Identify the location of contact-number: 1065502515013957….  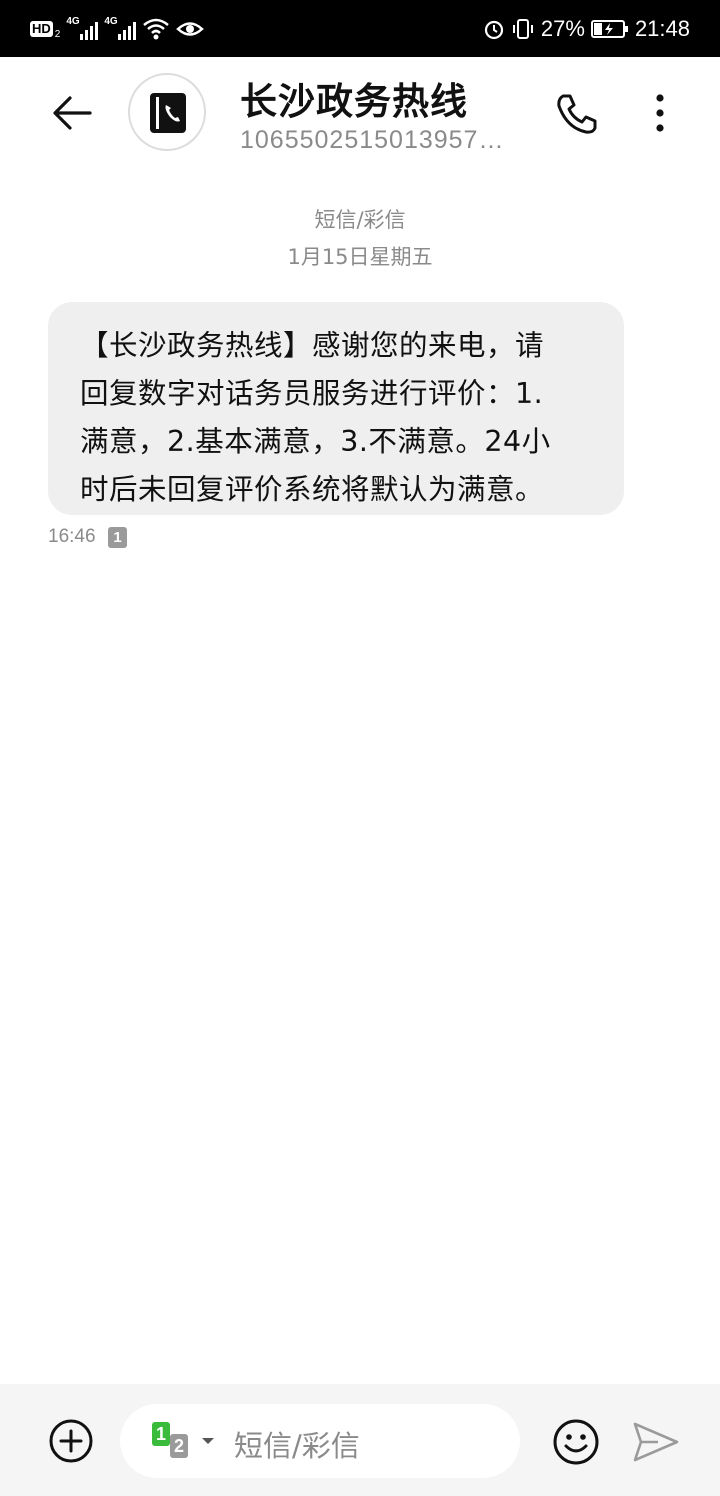
(372, 140).